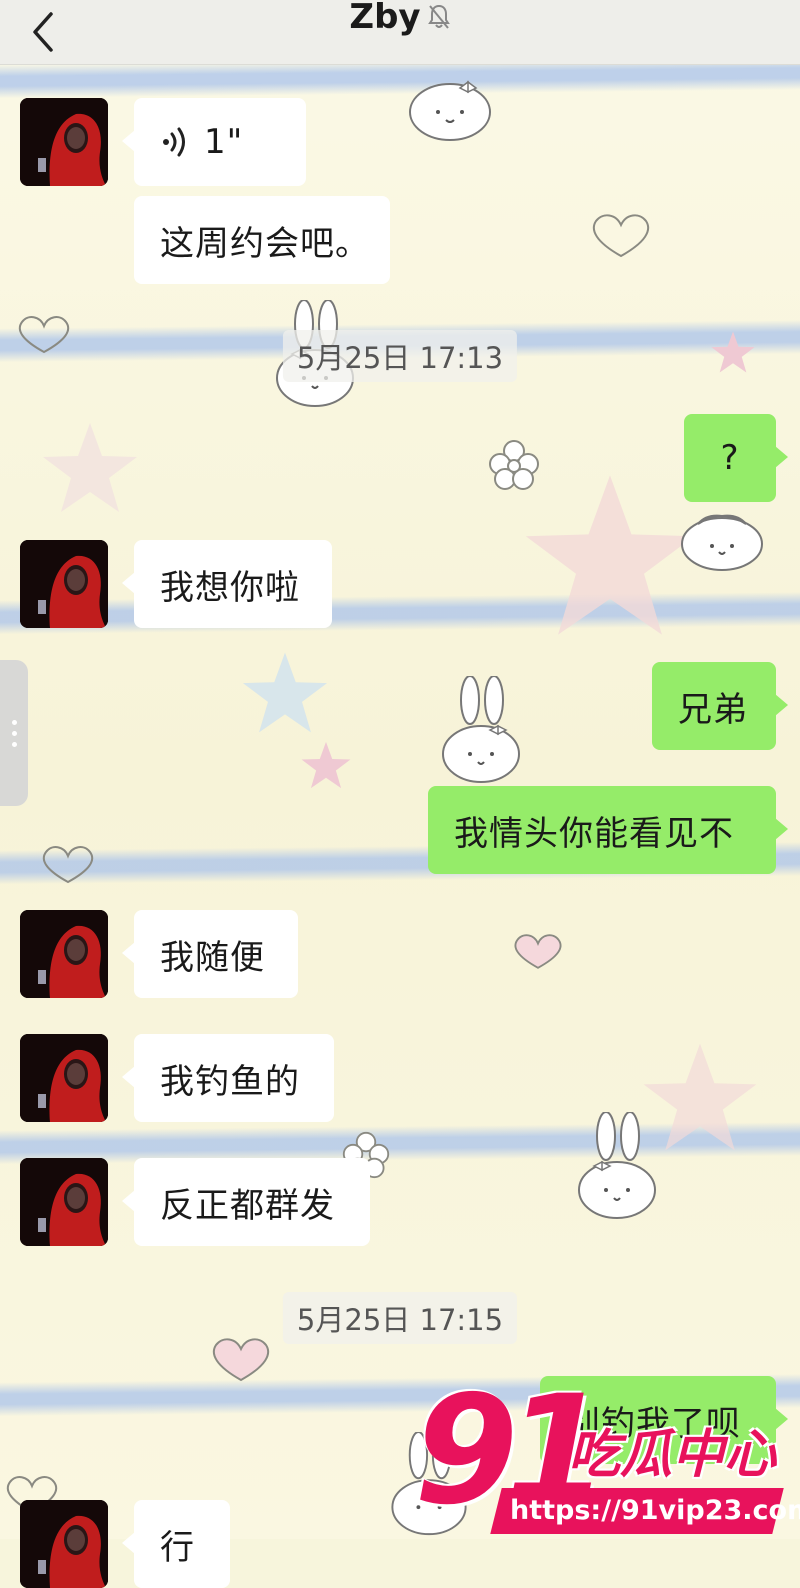 This screenshot has height=1588, width=800. Describe the element at coordinates (265, 243) in the screenshot. I see `message-text: 这周约会吧。` at that location.